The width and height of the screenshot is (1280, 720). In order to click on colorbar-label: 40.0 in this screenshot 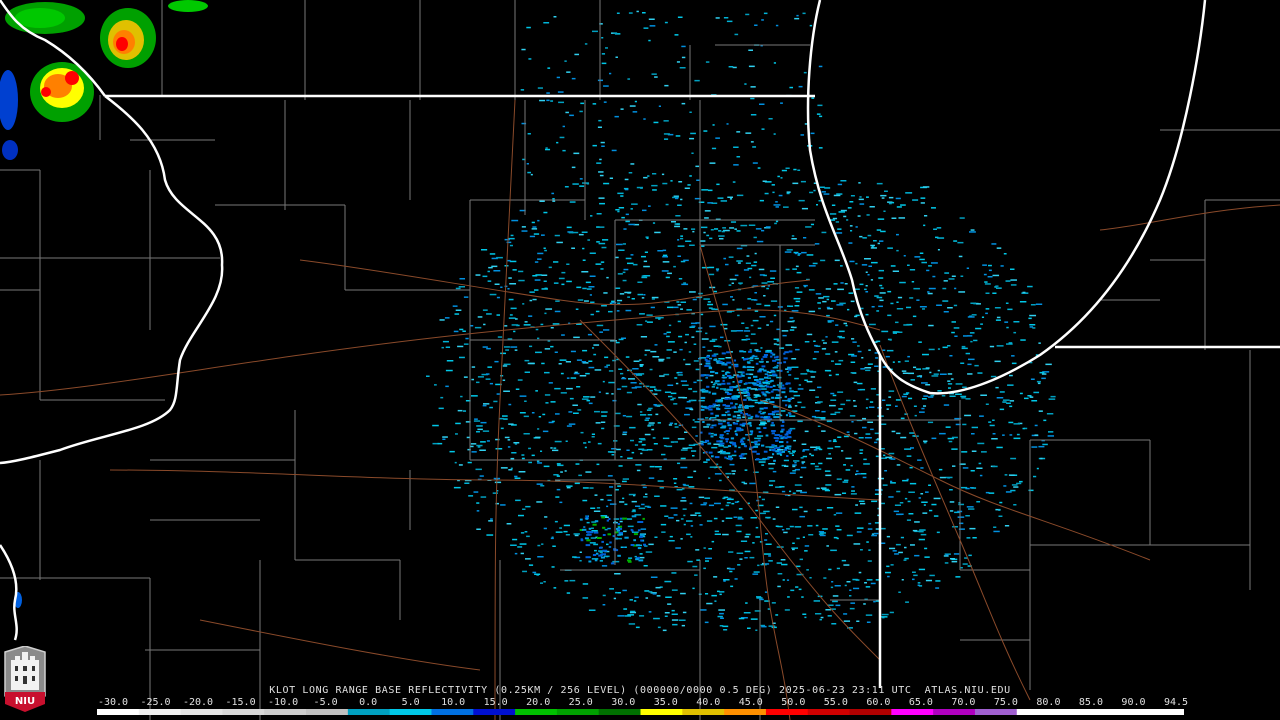, I will do `click(708, 702)`.